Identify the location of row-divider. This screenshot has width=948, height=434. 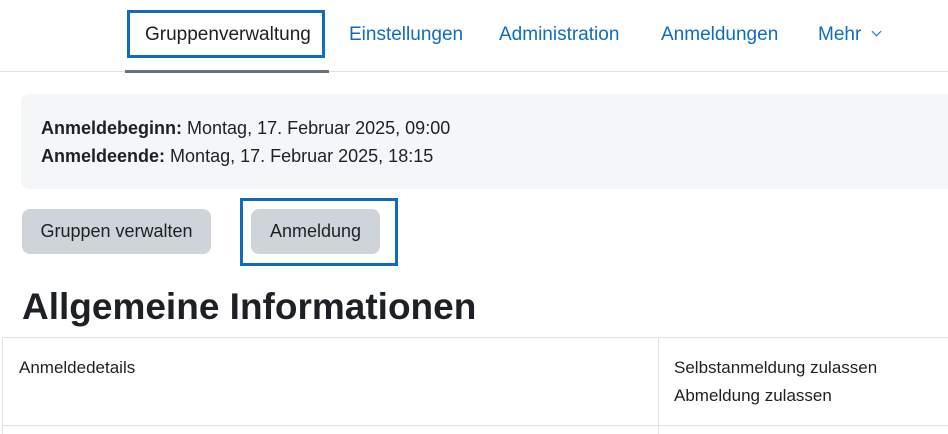
(475, 425).